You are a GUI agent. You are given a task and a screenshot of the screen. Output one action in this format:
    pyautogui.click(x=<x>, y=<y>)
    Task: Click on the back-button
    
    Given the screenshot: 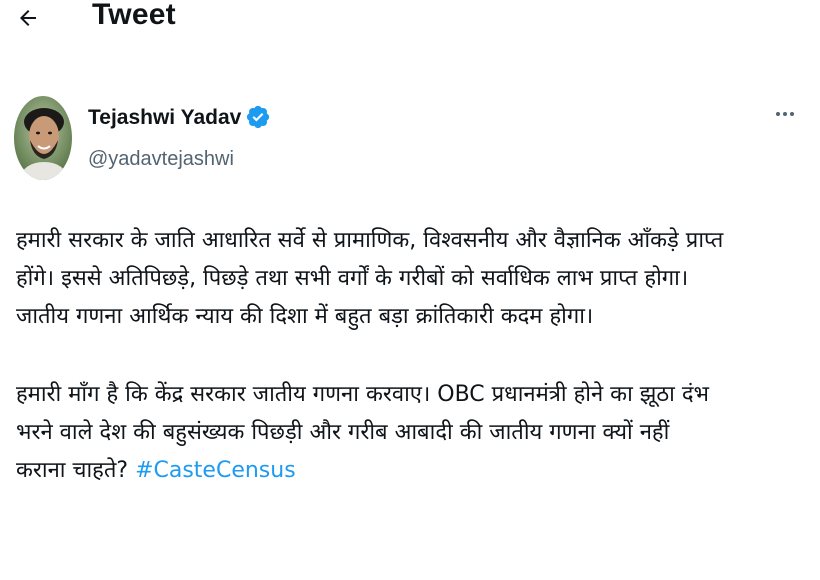 What is the action you would take?
    pyautogui.click(x=28, y=18)
    